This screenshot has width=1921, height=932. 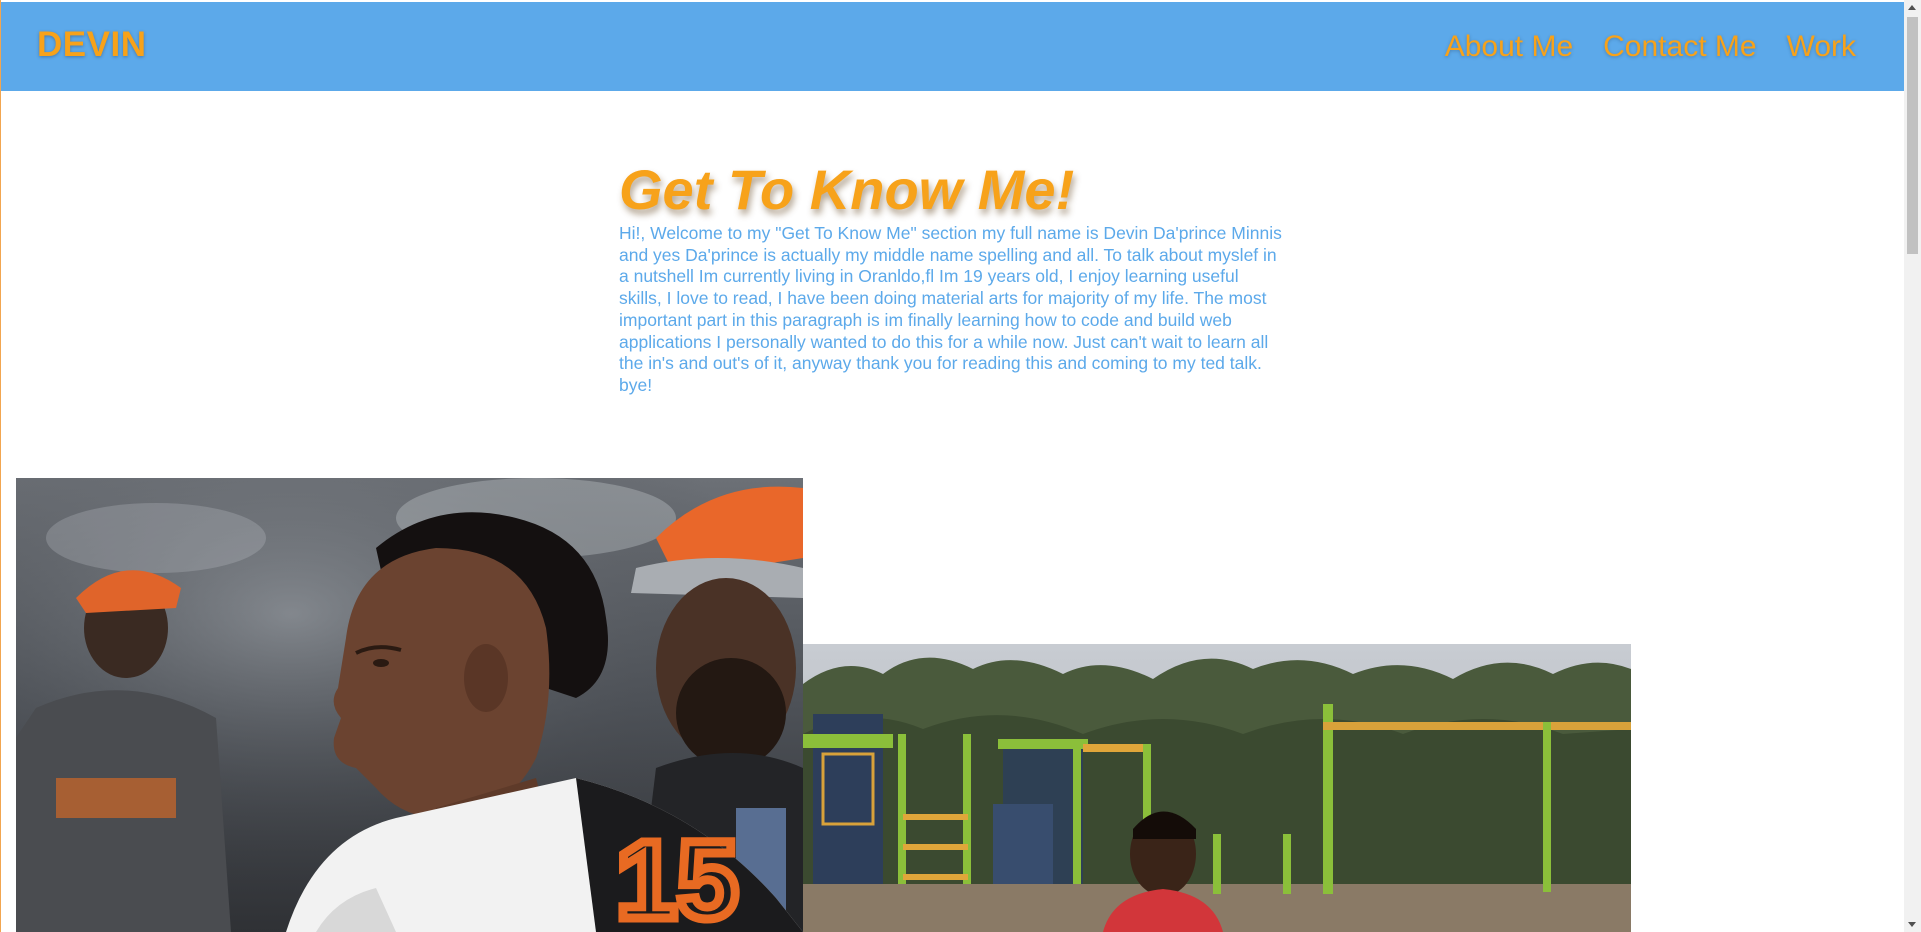 What do you see at coordinates (1912, 466) in the screenshot?
I see `vertical-scrollbar` at bounding box center [1912, 466].